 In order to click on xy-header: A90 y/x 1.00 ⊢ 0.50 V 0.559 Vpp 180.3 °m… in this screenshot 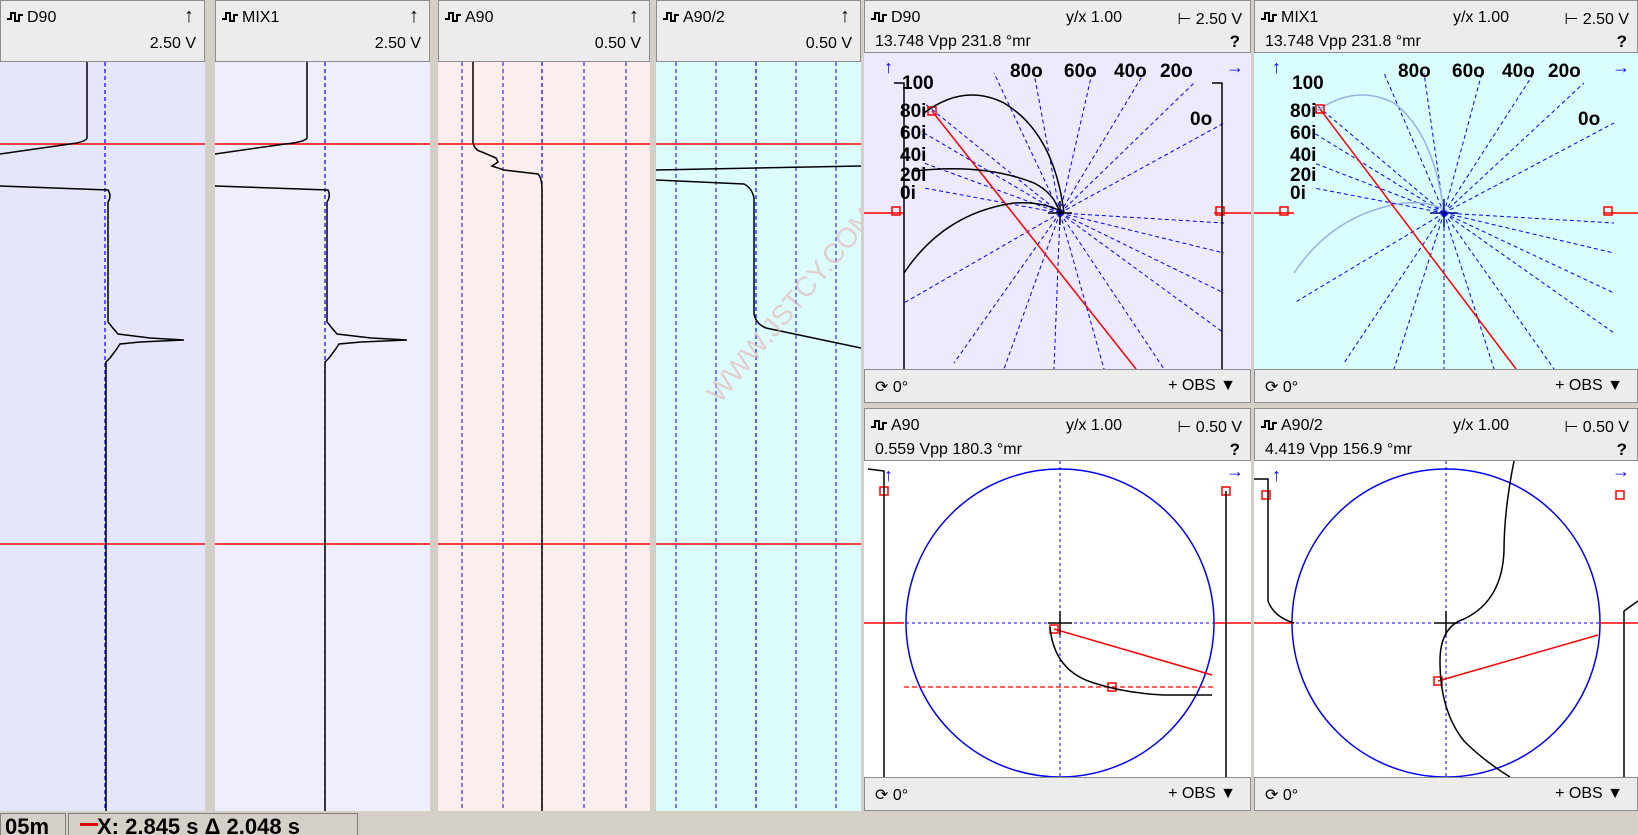, I will do `click(1057, 434)`.